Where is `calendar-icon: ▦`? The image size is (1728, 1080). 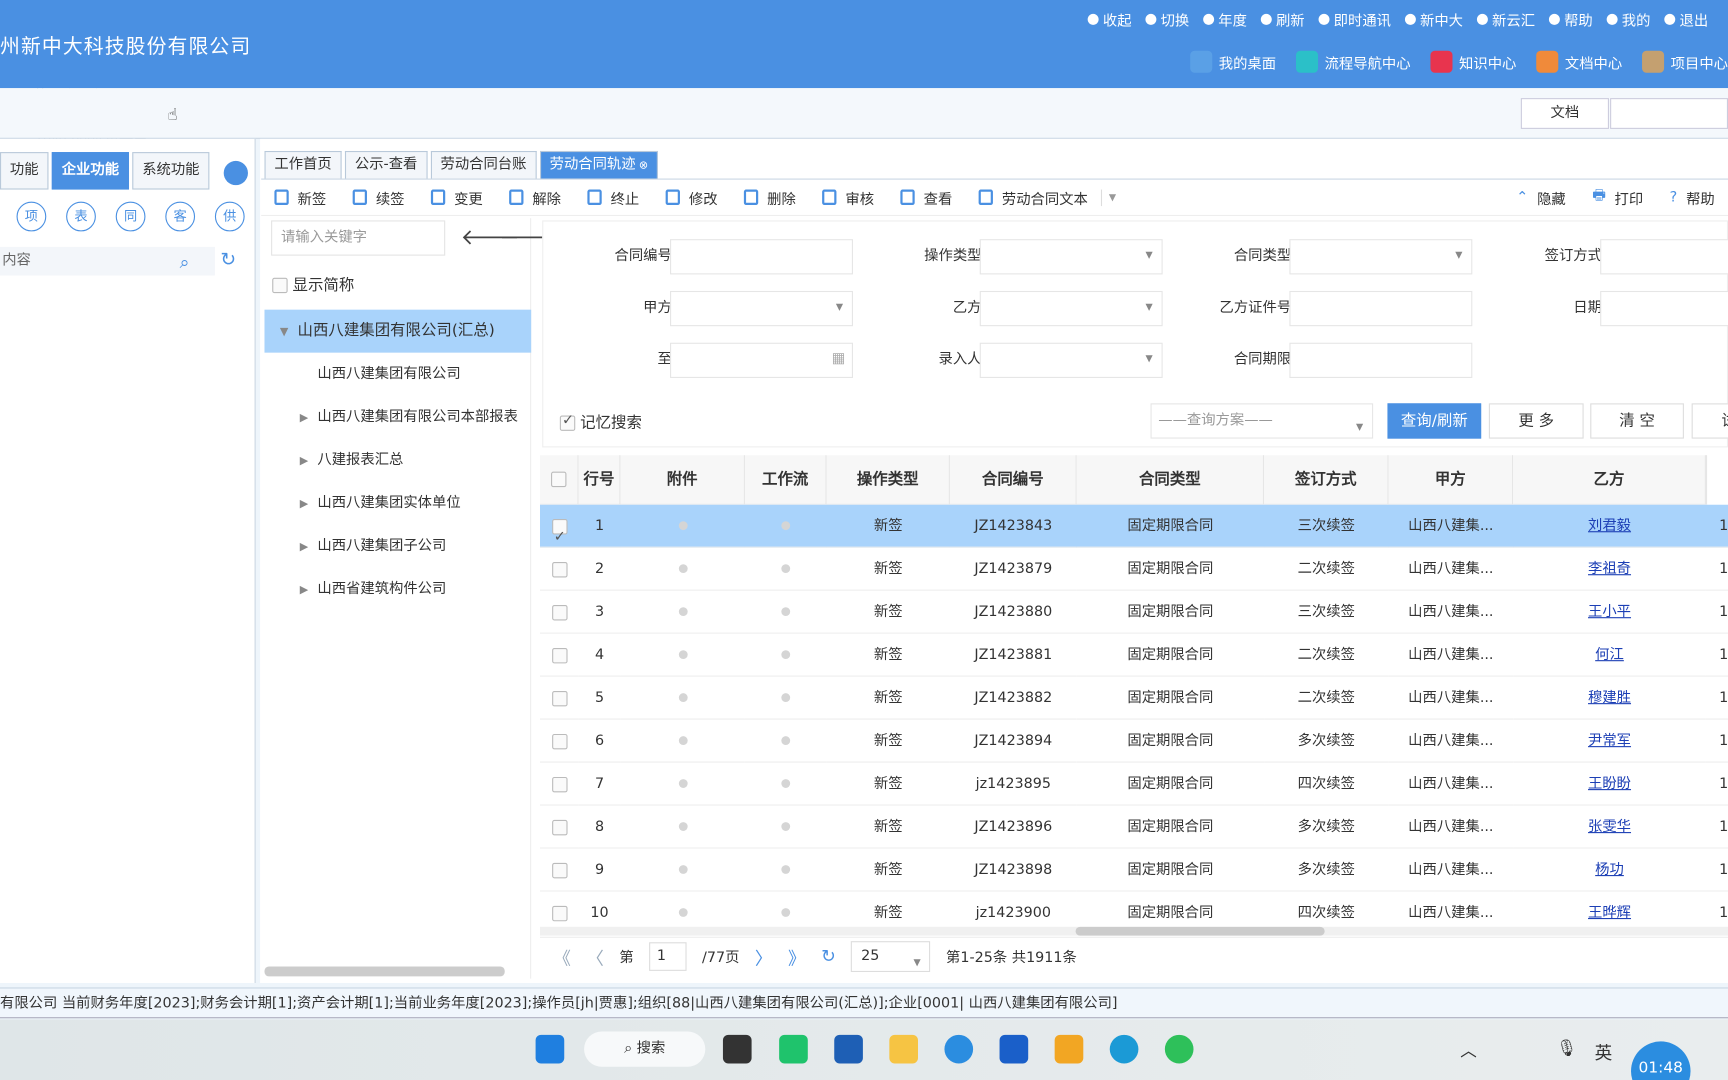 calendar-icon: ▦ is located at coordinates (839, 358).